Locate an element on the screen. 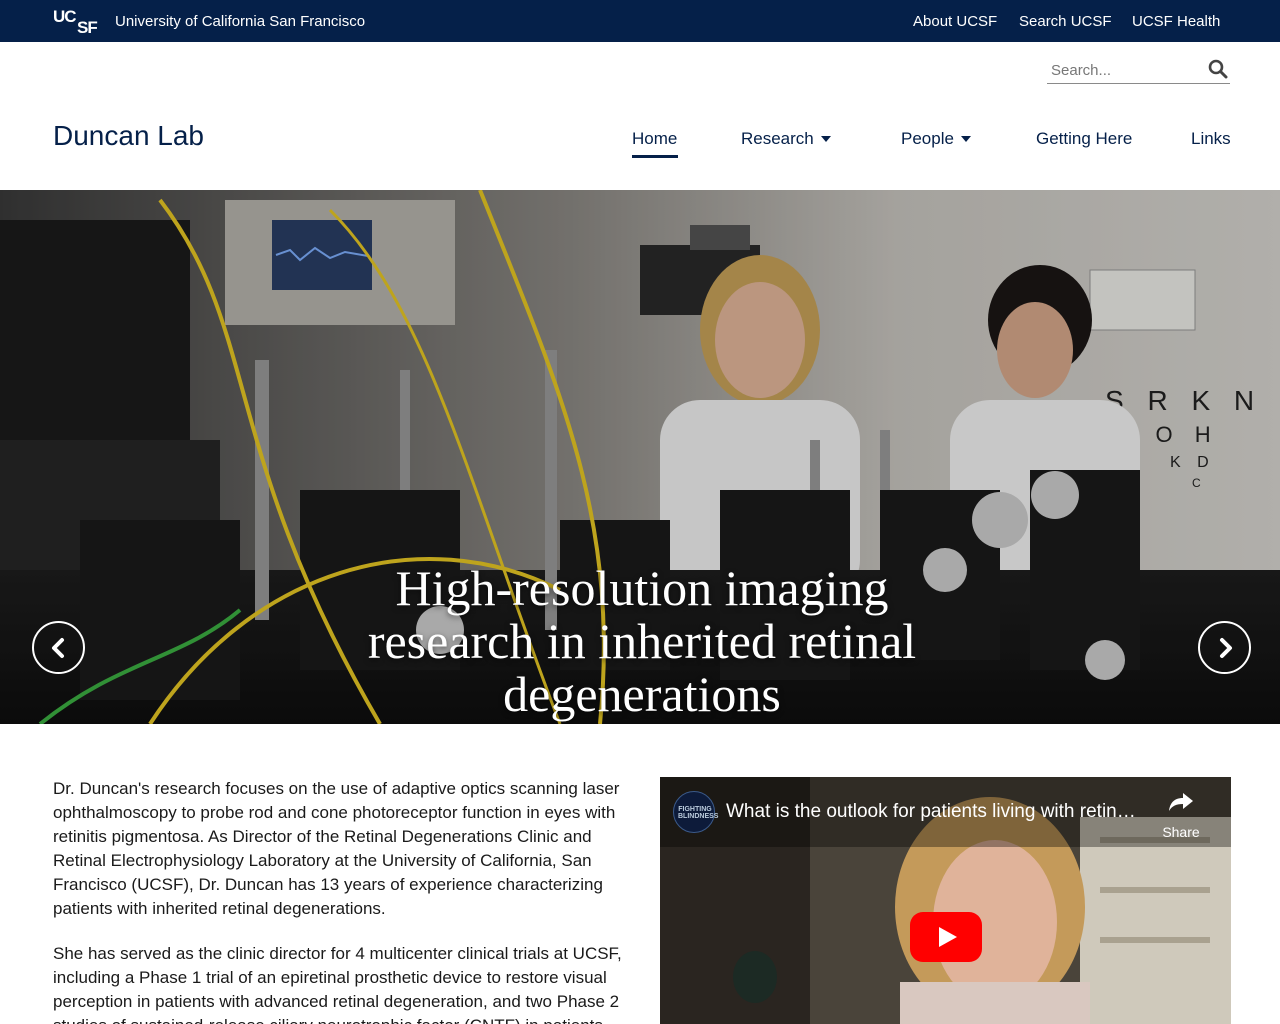 Image resolution: width=1280 pixels, height=1024 pixels. nav-home: Home is located at coordinates (654, 139).